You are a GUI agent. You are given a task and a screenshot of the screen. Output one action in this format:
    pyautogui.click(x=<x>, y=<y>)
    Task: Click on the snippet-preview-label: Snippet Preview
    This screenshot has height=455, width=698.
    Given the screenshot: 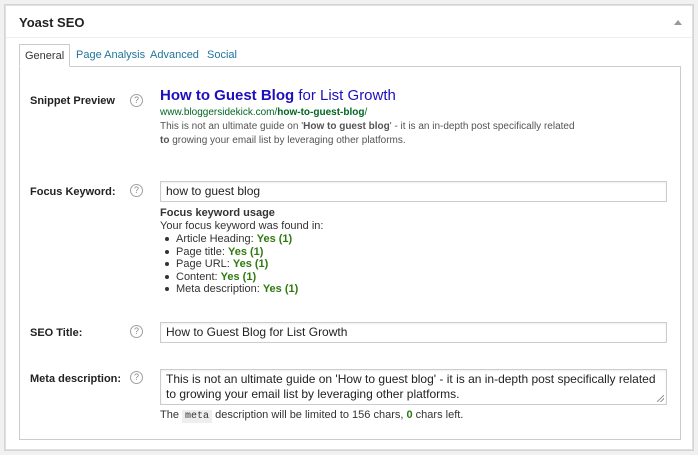 What is the action you would take?
    pyautogui.click(x=72, y=101)
    